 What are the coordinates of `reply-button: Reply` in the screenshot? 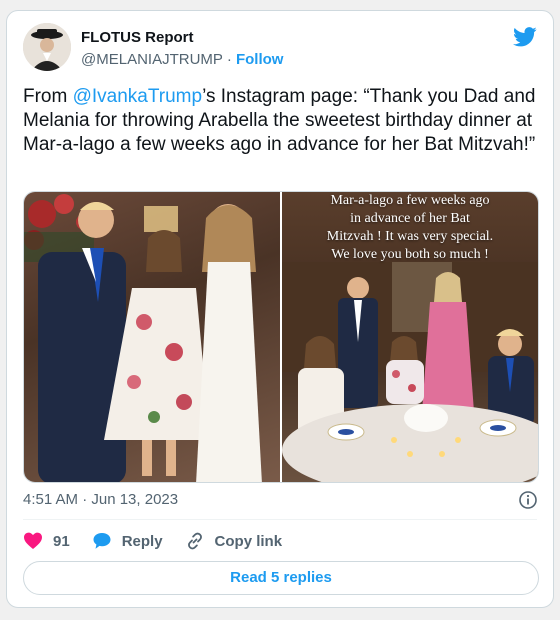 It's located at (127, 541).